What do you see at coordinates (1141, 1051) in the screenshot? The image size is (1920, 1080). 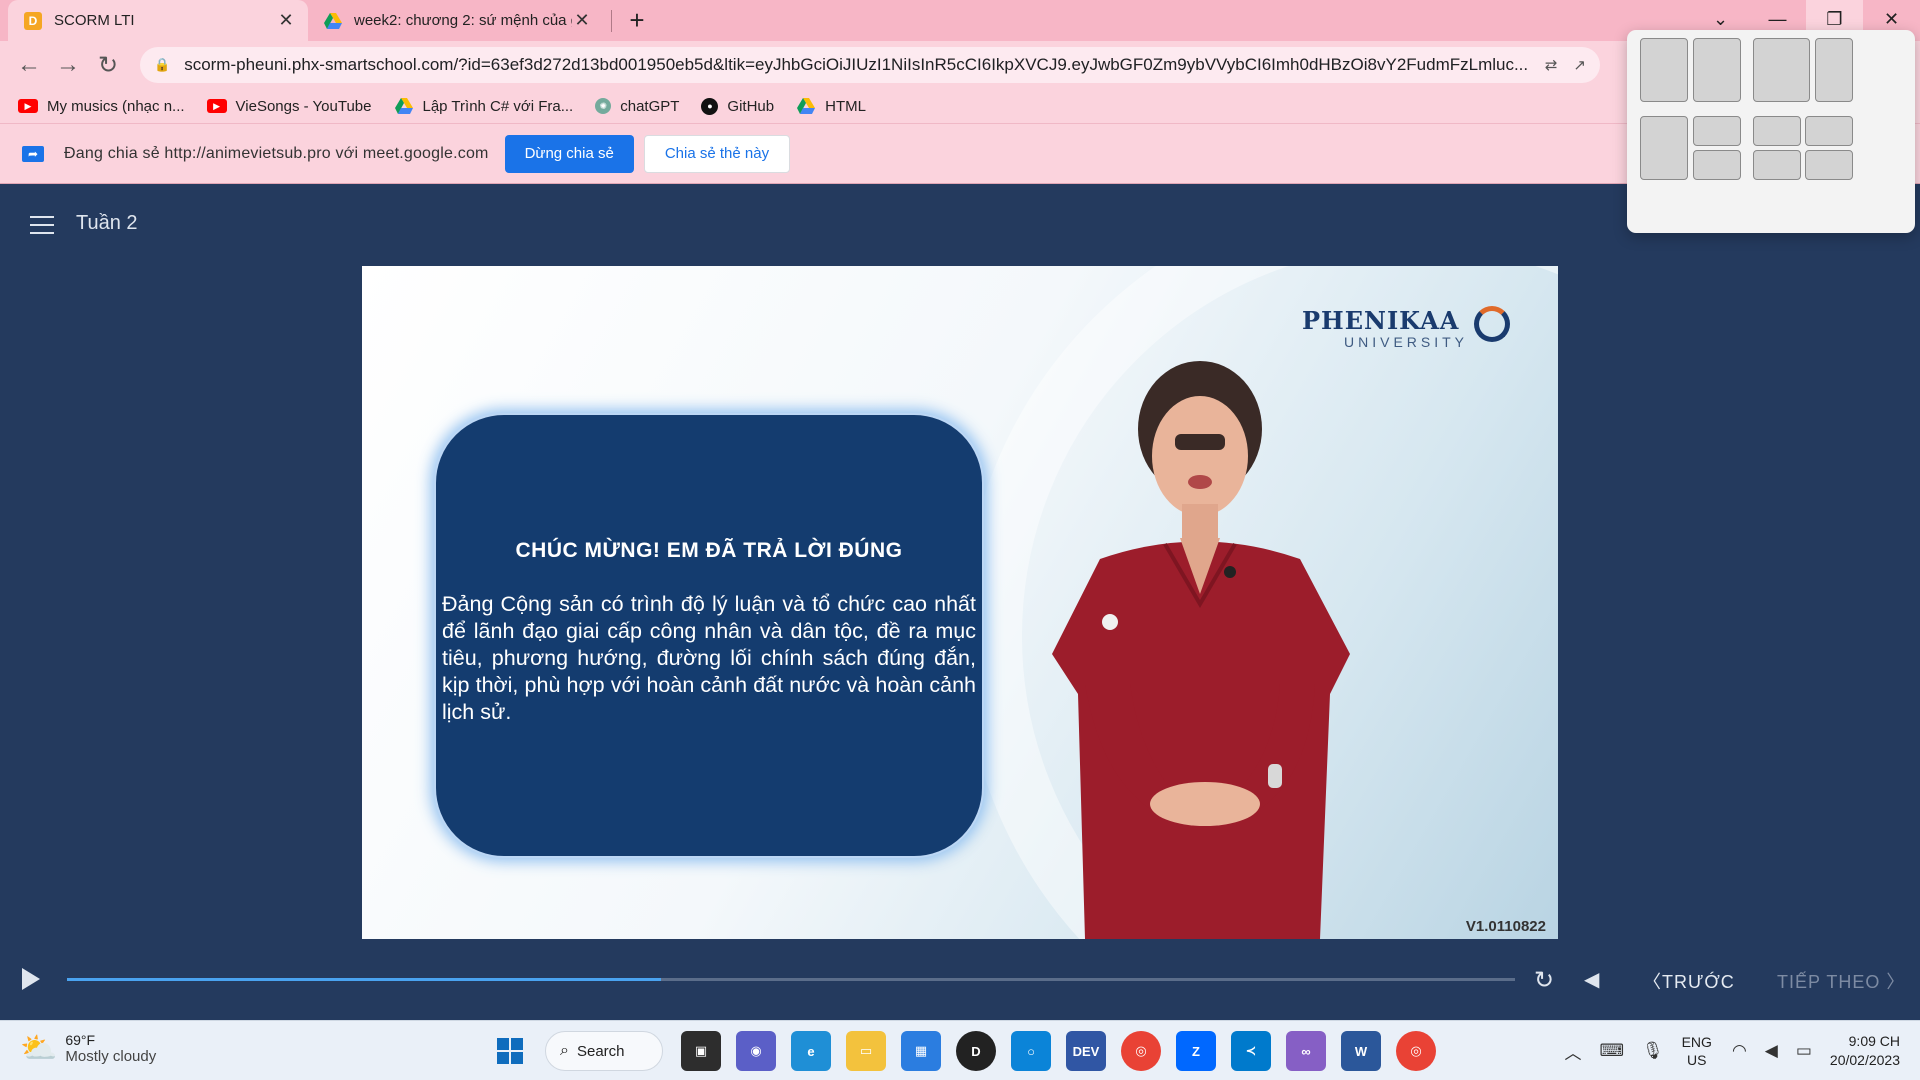 I see `chrome-icon: ◎` at bounding box center [1141, 1051].